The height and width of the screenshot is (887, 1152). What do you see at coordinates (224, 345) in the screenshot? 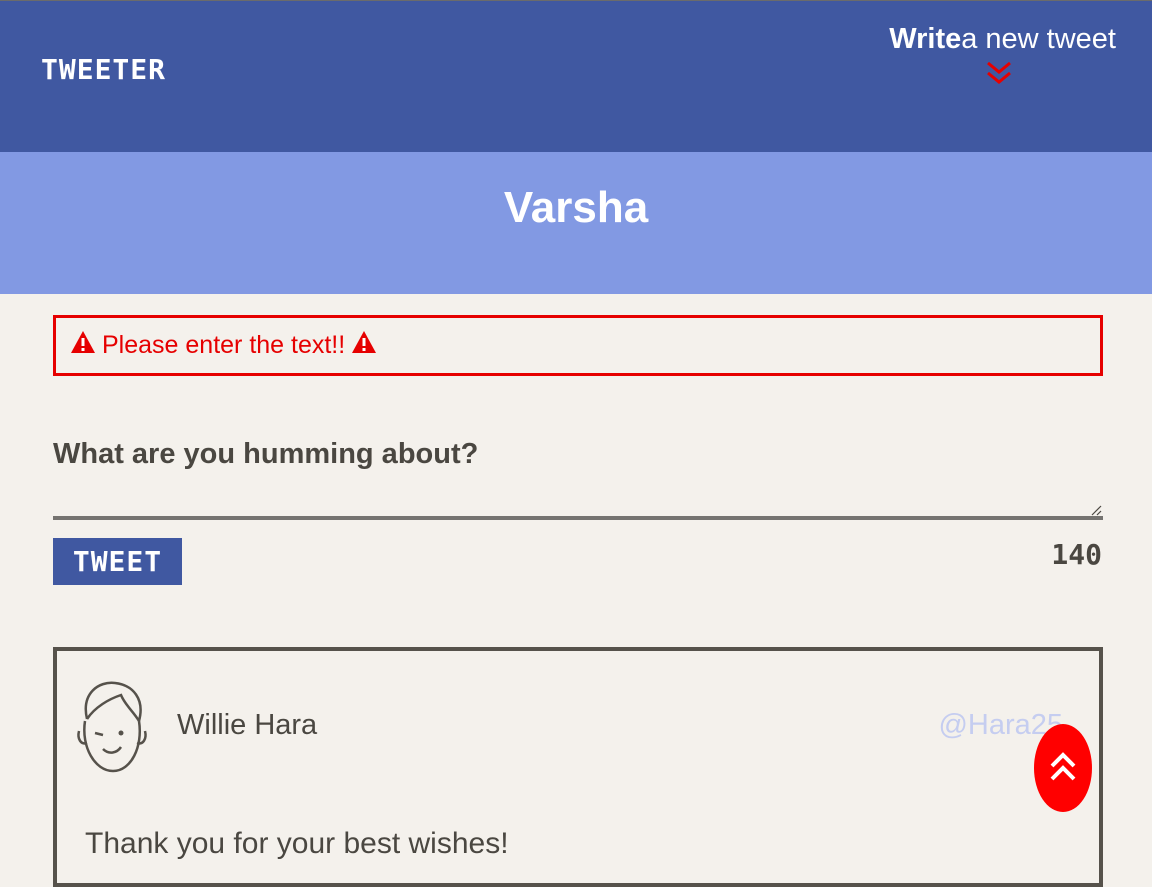
I see `alert-message: Please enter the text!!` at bounding box center [224, 345].